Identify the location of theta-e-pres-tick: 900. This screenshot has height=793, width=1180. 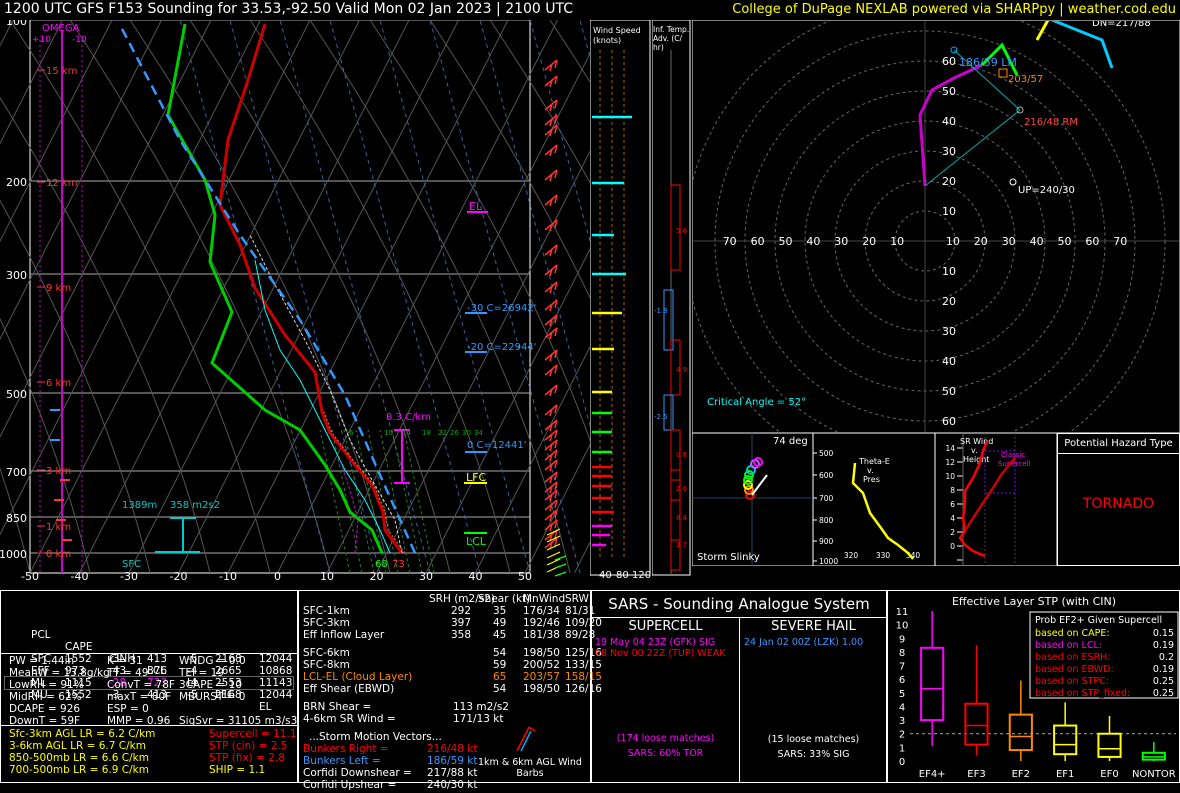
(826, 541).